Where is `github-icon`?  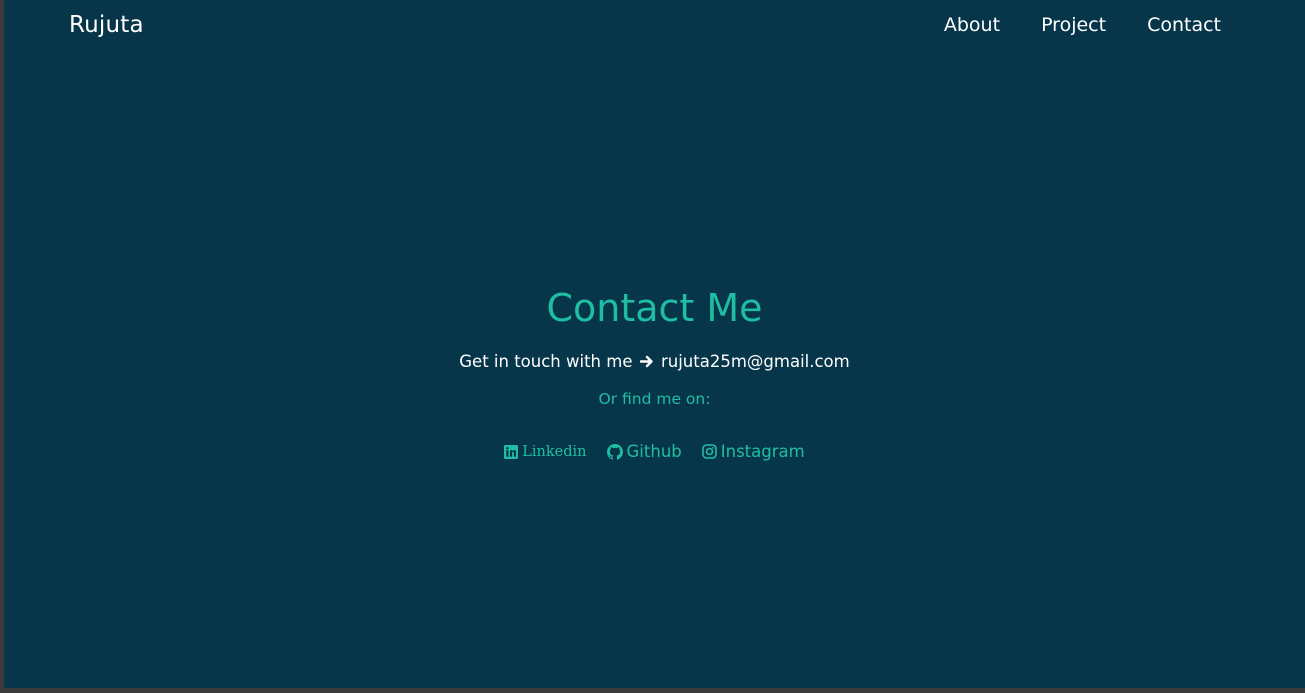 github-icon is located at coordinates (614, 451).